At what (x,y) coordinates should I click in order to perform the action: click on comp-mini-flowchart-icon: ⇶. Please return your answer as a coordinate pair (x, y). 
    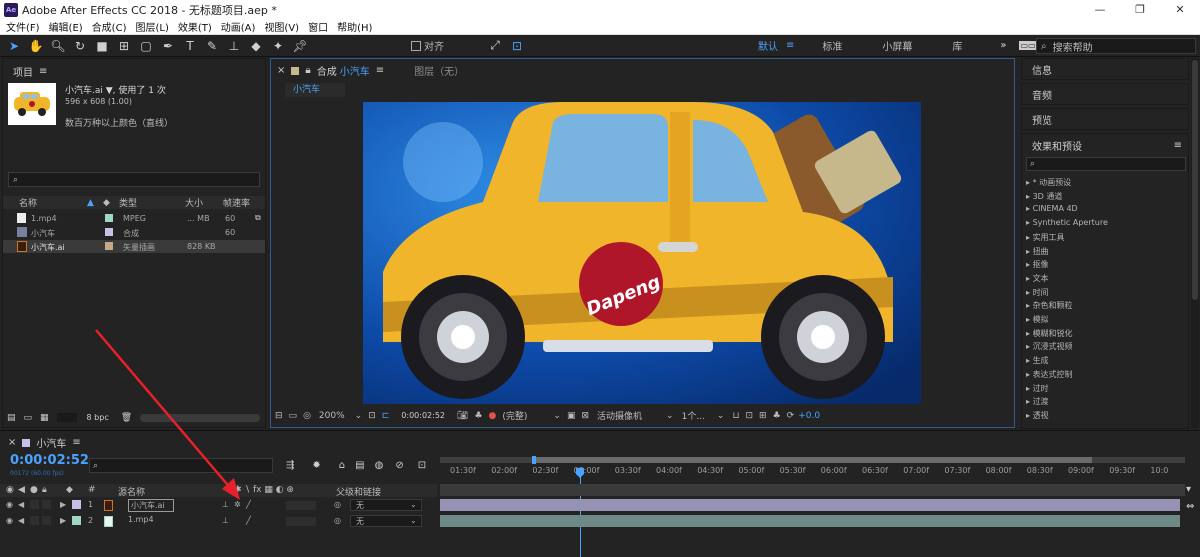
    Looking at the image, I should click on (290, 465).